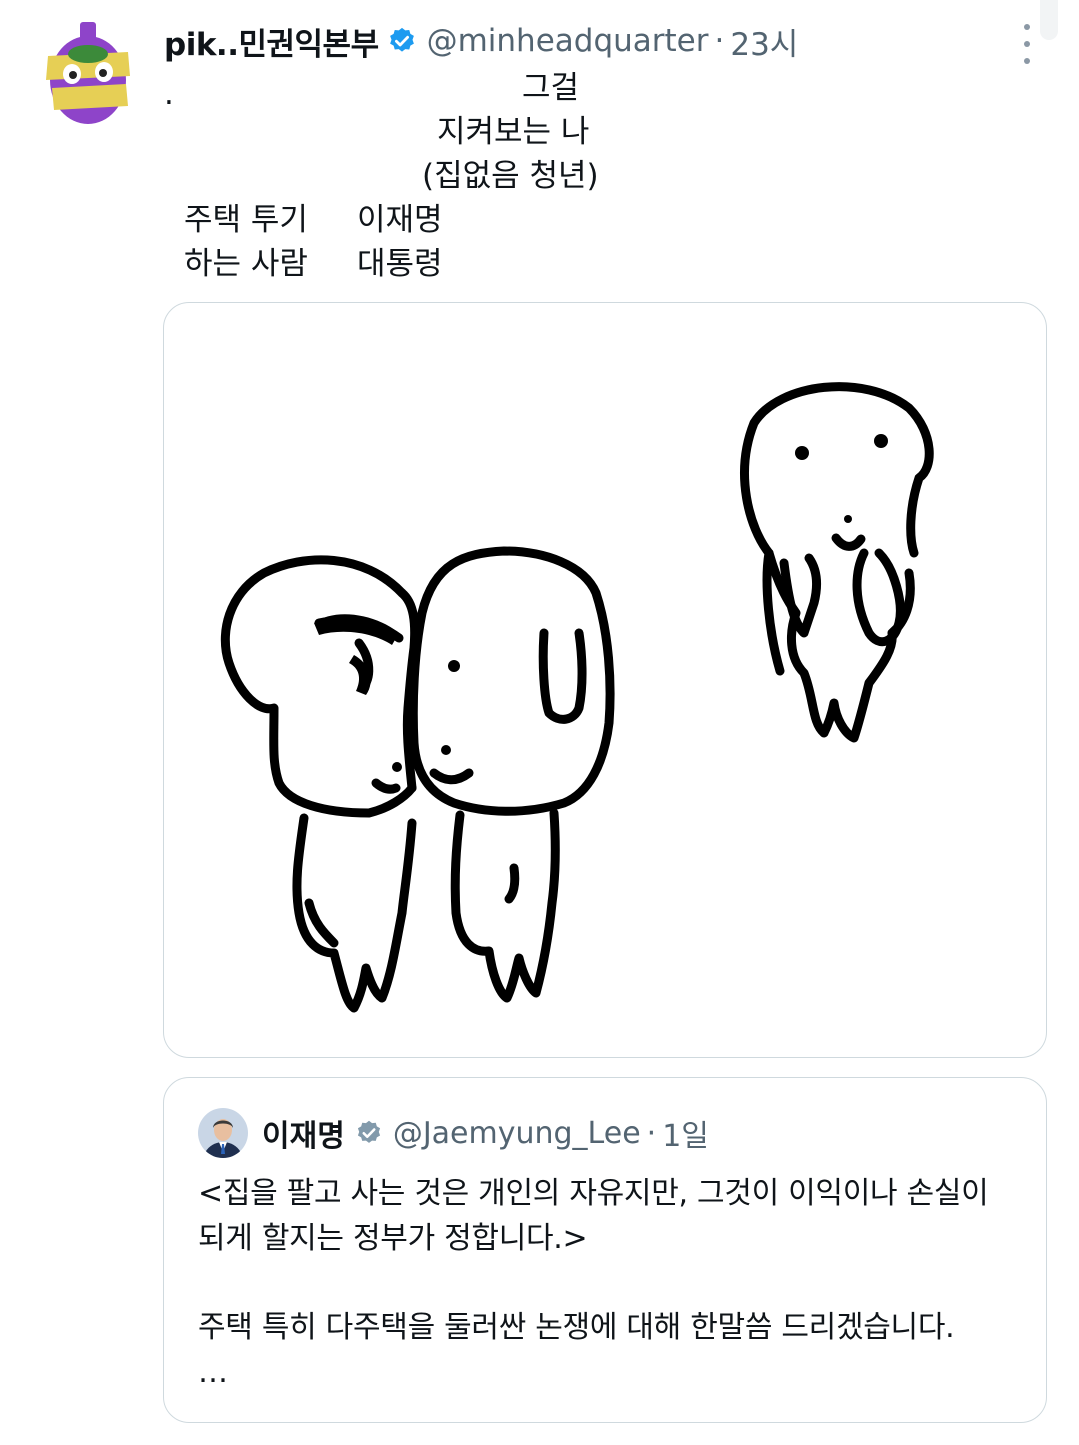 This screenshot has width=1079, height=1445. I want to click on quoted-tweet-header: 이재명 @Jaemyung_Lee · 1일, so click(453, 1133).